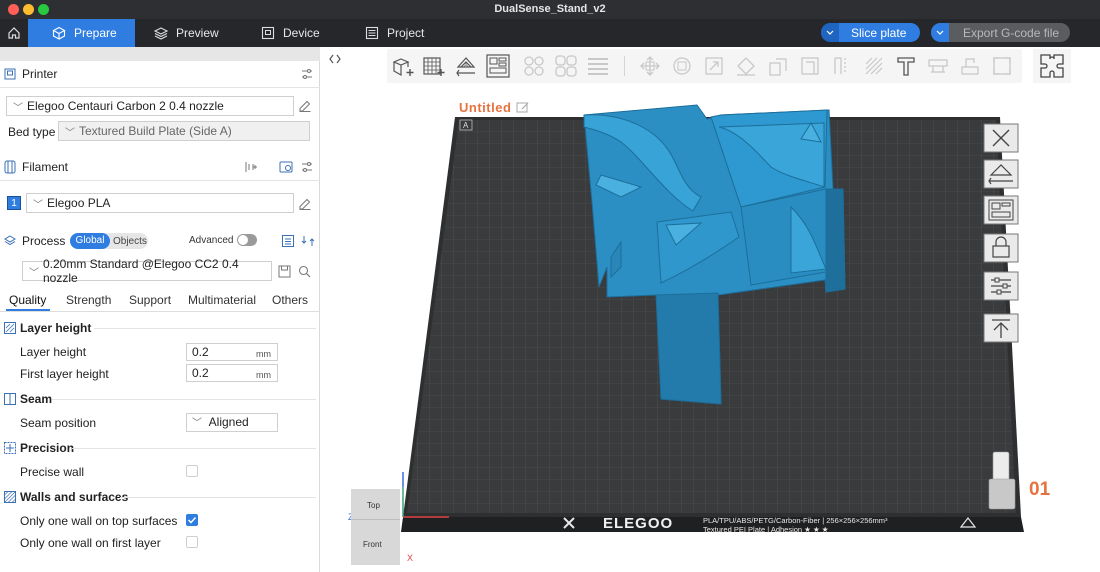 This screenshot has height=572, width=1100. I want to click on bed-spec-line2: Textured PEI Plate | Adhesion ★ ★ ★, so click(766, 529).